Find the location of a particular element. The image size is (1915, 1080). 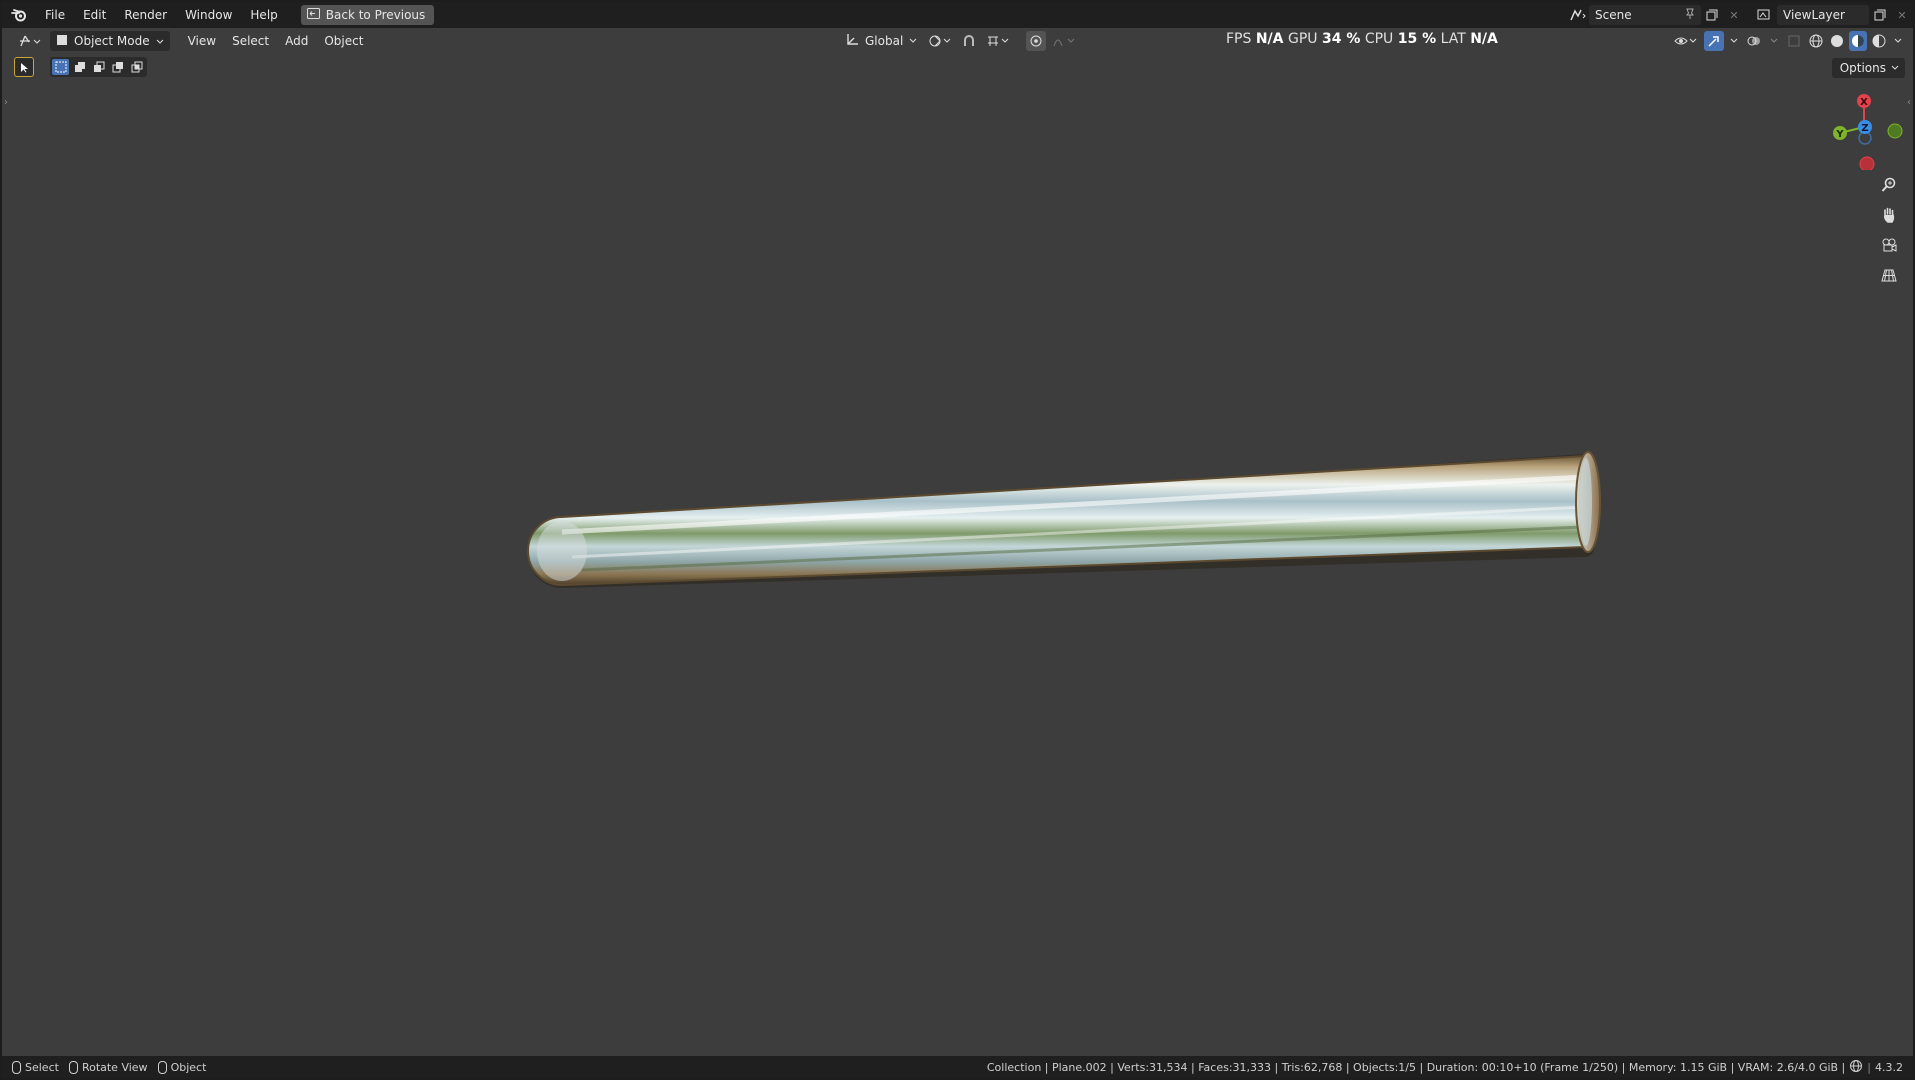

scene-name: Scene is located at coordinates (1613, 15).